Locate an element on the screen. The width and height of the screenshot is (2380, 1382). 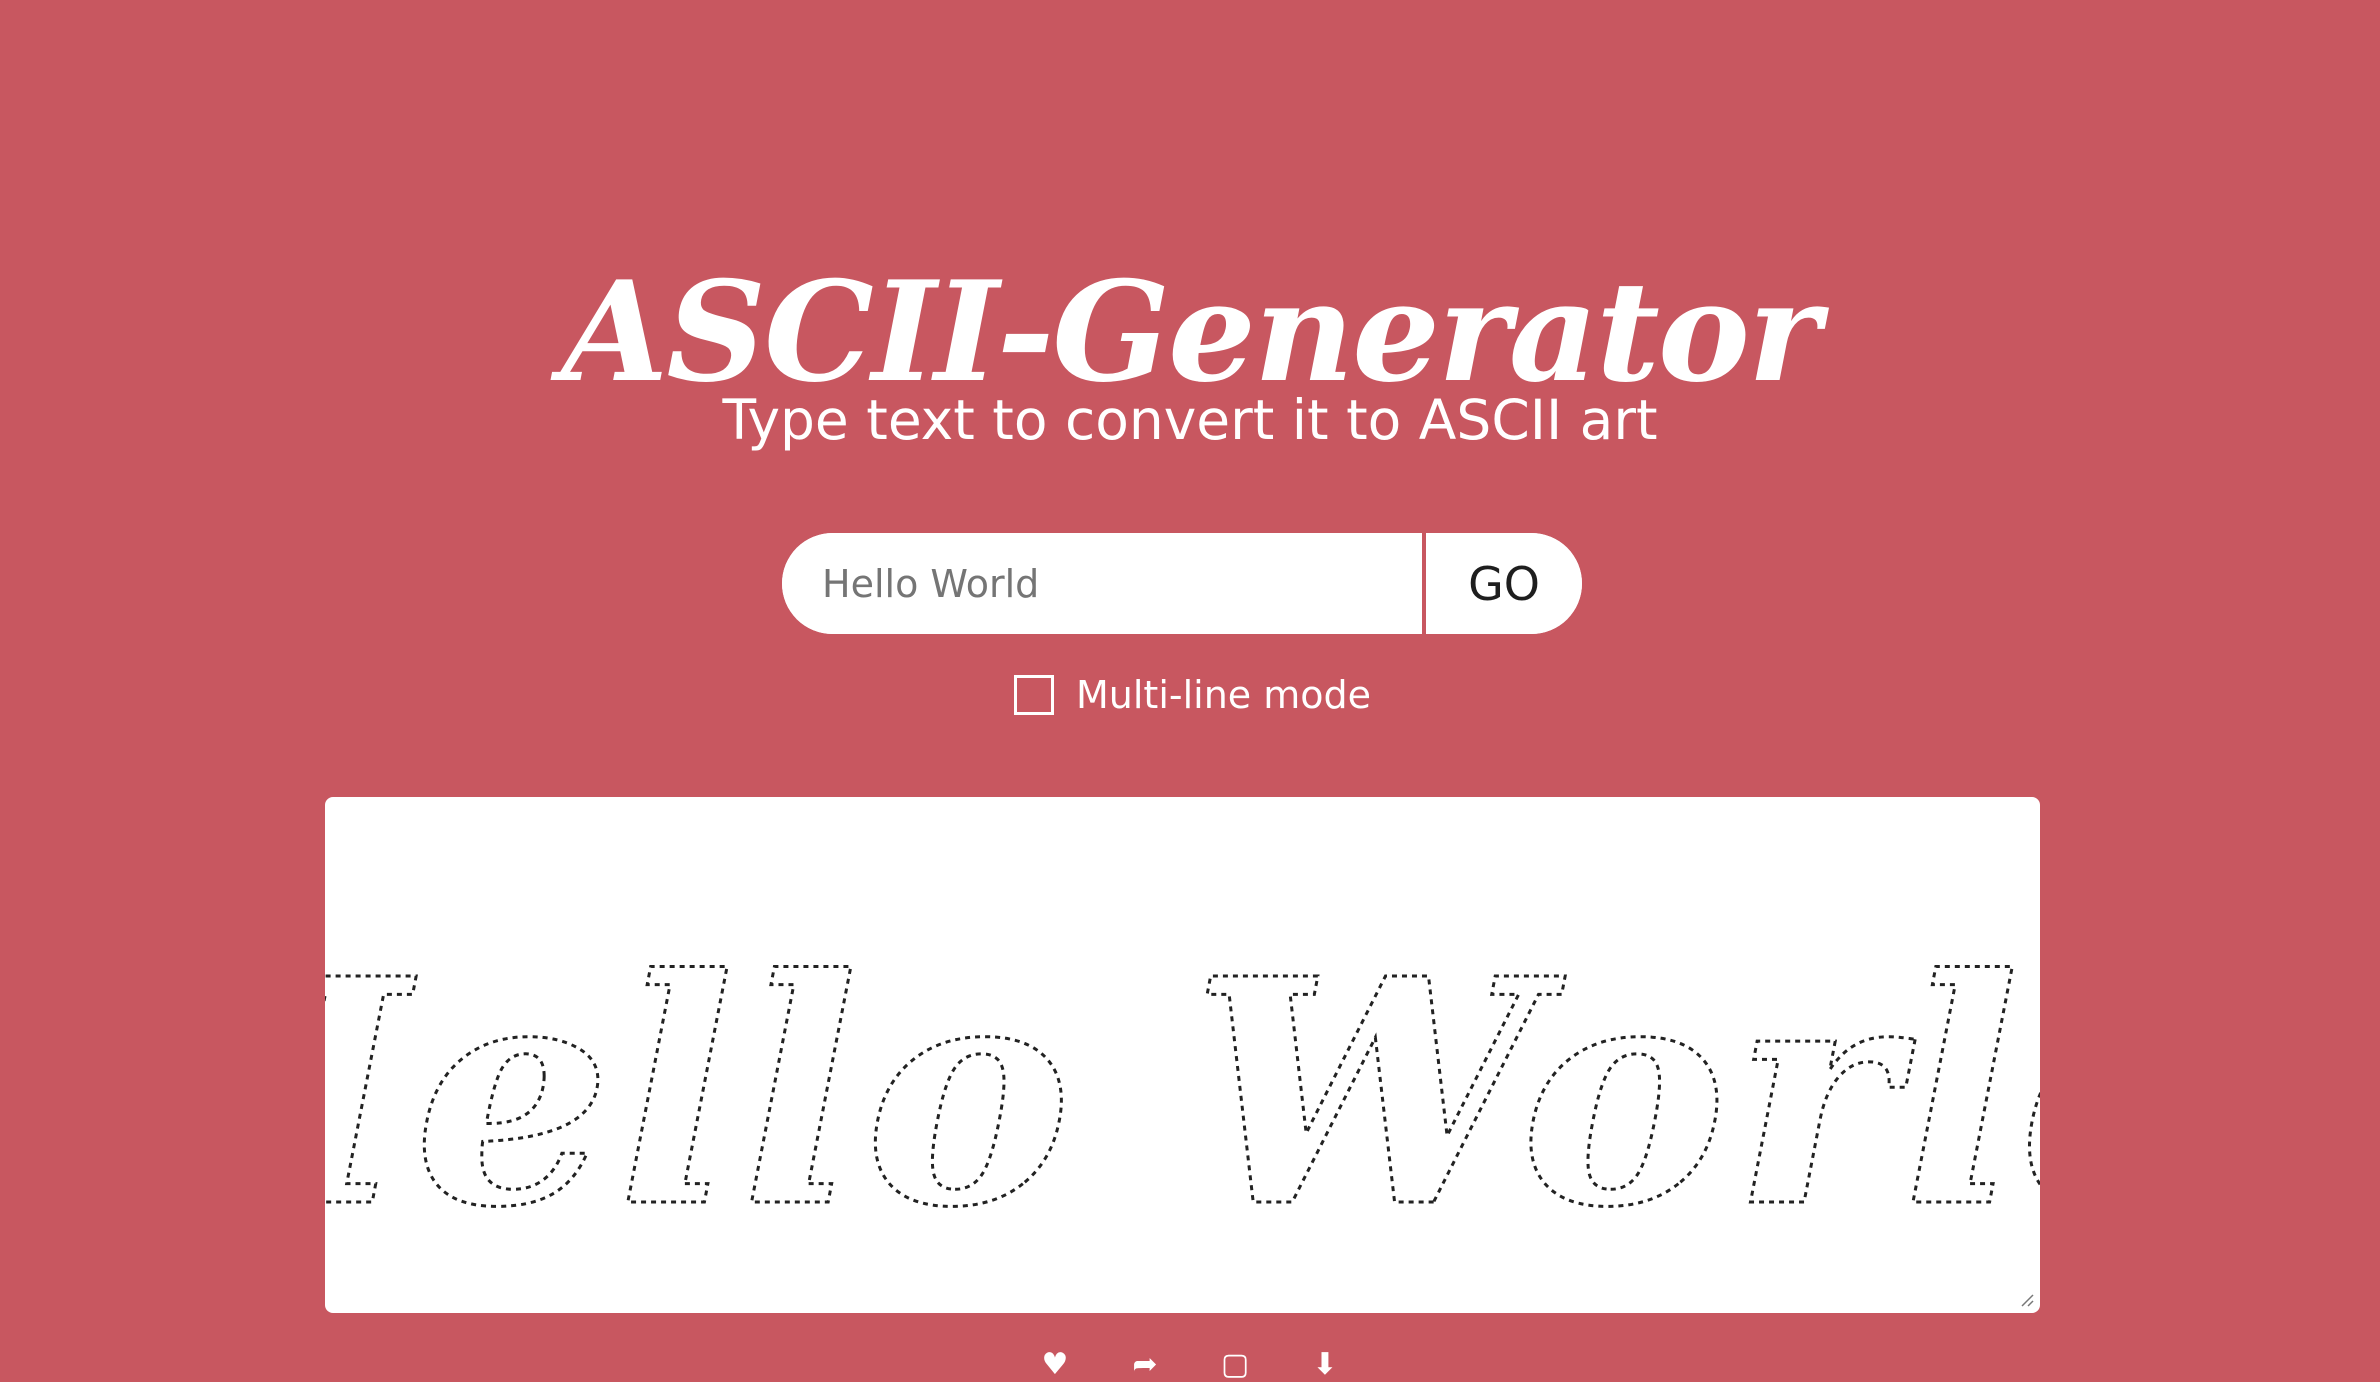
share-icon: ➦ is located at coordinates (1145, 1365).